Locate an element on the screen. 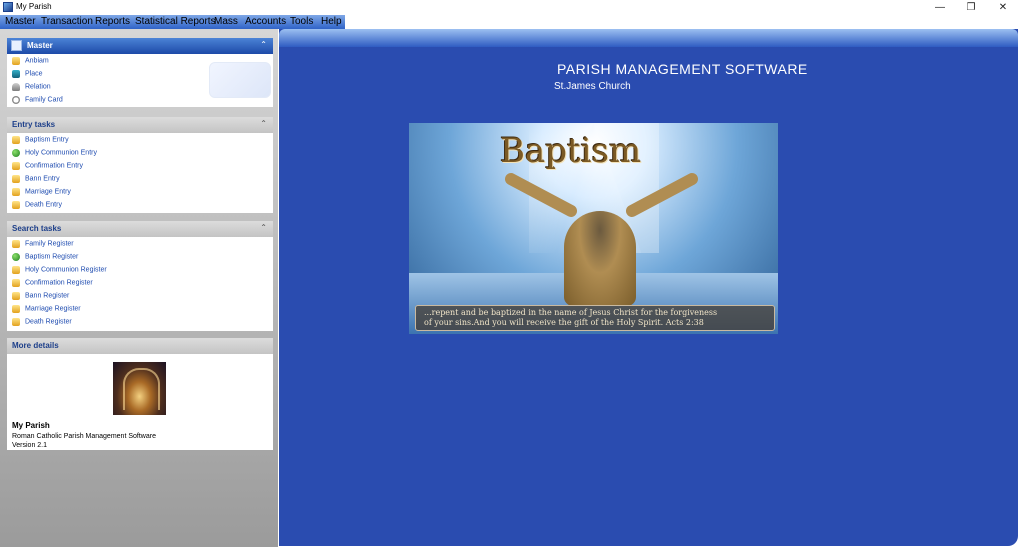 The height and width of the screenshot is (547, 1020). master-watermark-icon is located at coordinates (240, 80).